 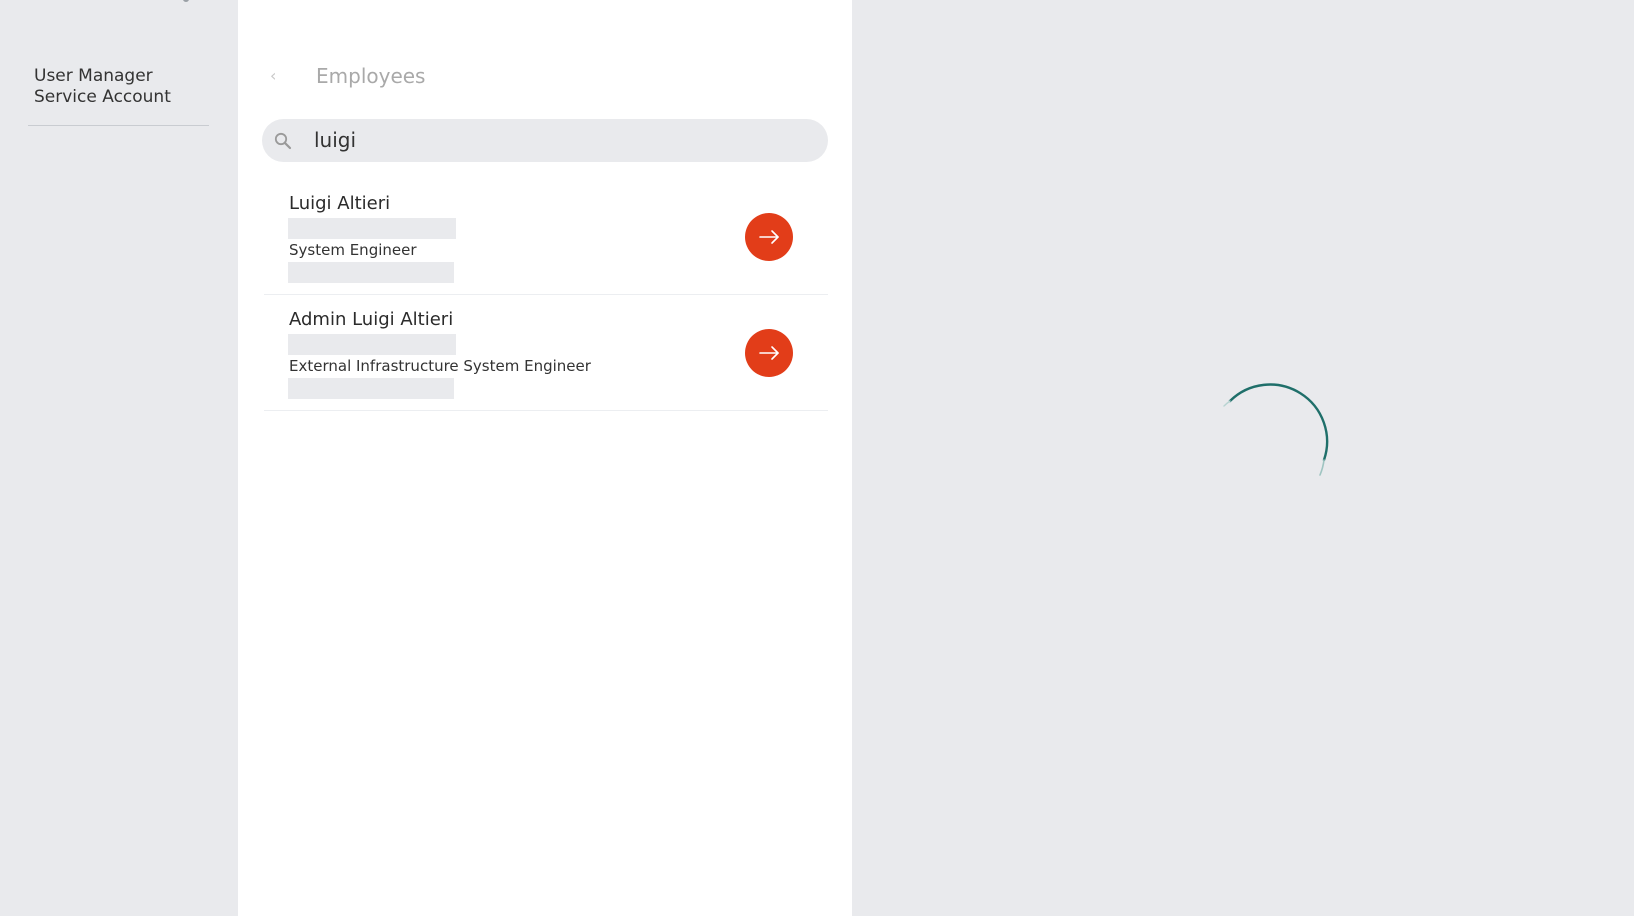 I want to click on list-item: Luigi Altieri System Engineer, so click(x=546, y=237).